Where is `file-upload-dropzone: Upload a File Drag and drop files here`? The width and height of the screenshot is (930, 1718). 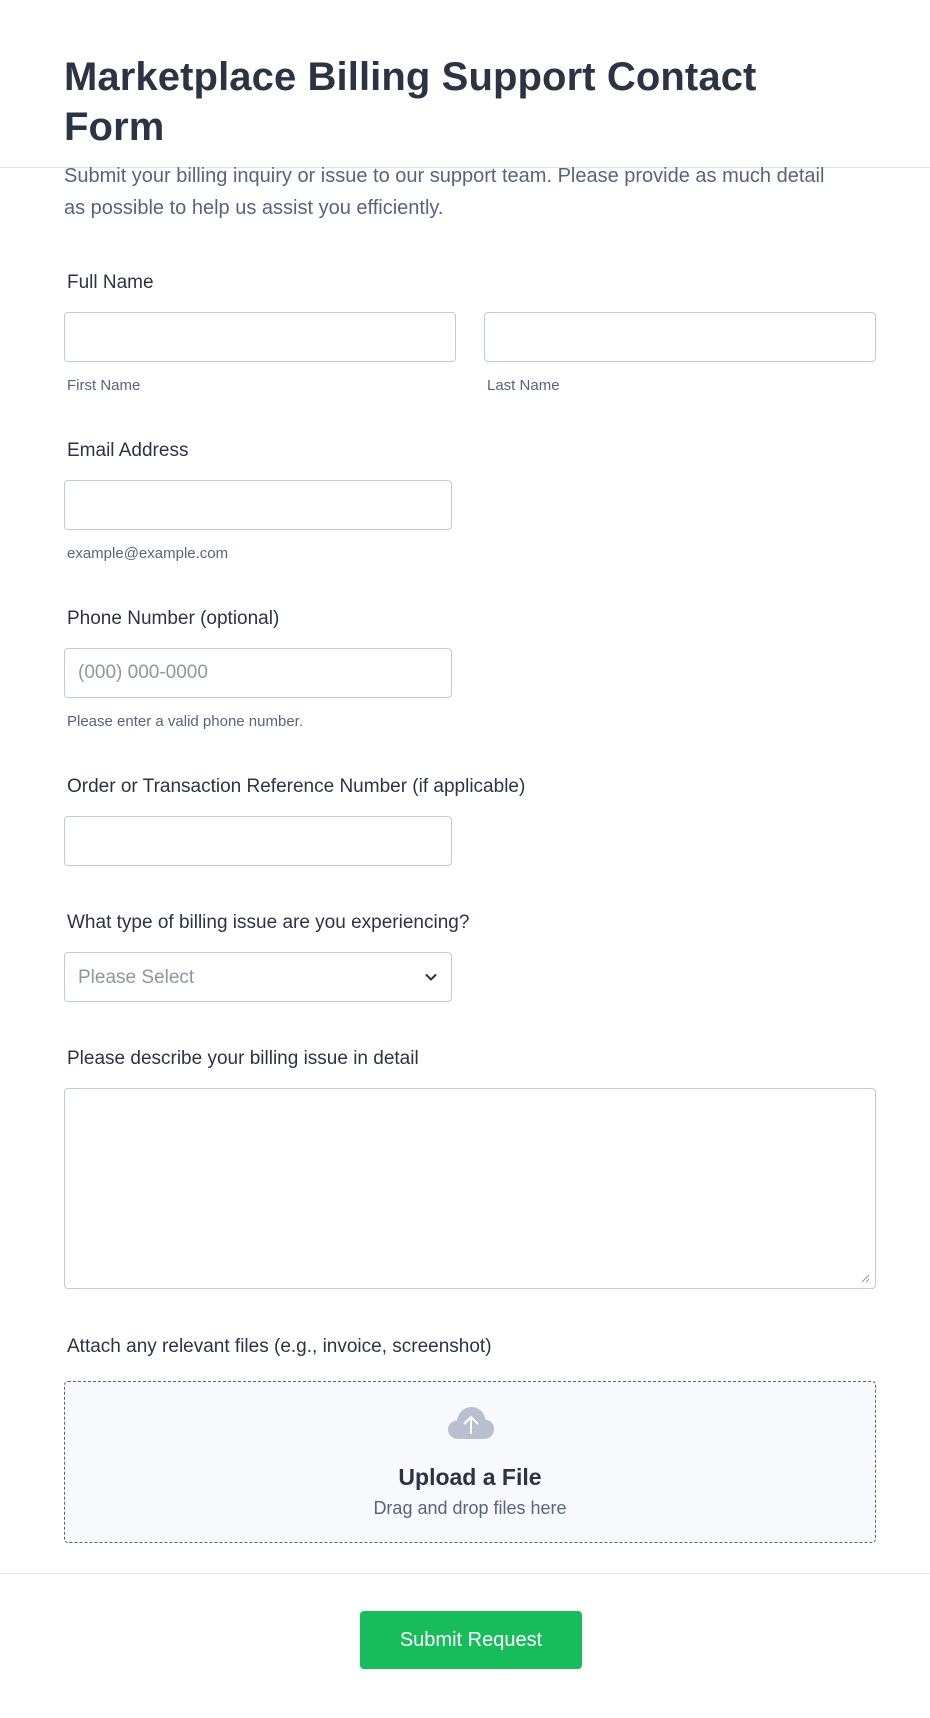 file-upload-dropzone: Upload a File Drag and drop files here is located at coordinates (470, 1462).